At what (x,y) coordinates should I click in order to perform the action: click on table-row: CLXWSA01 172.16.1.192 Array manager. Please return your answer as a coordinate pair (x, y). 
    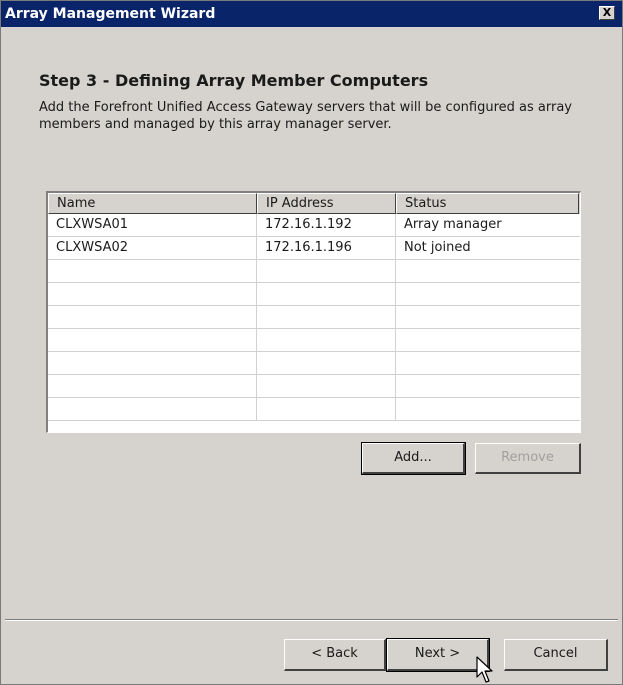
    Looking at the image, I should click on (314, 225).